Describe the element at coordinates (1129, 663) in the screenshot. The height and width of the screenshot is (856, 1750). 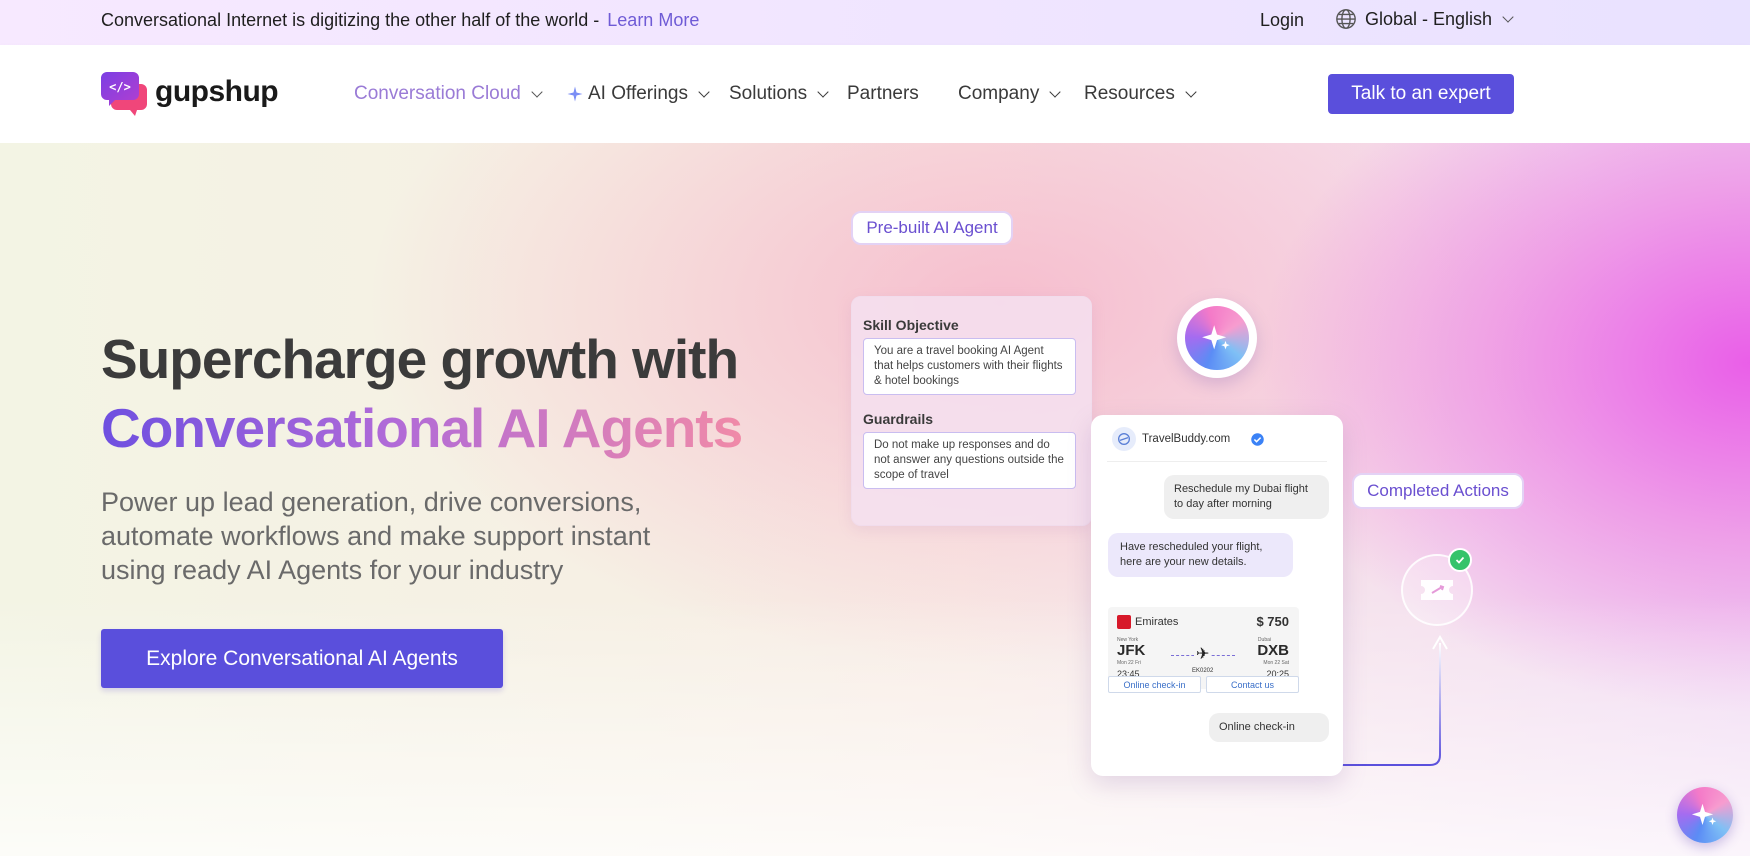
I see `origin-date: Mon 22 Fri` at that location.